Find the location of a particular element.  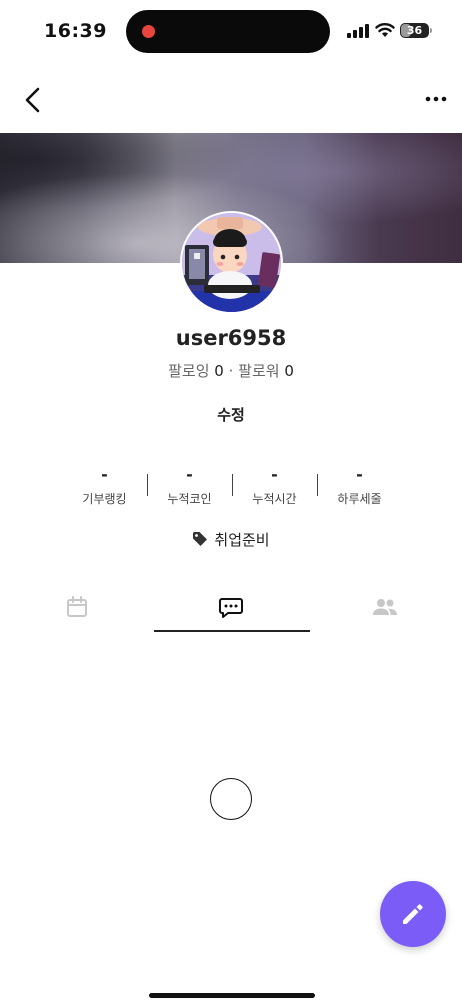

status-bar: 16:39 36 is located at coordinates (231, 31).